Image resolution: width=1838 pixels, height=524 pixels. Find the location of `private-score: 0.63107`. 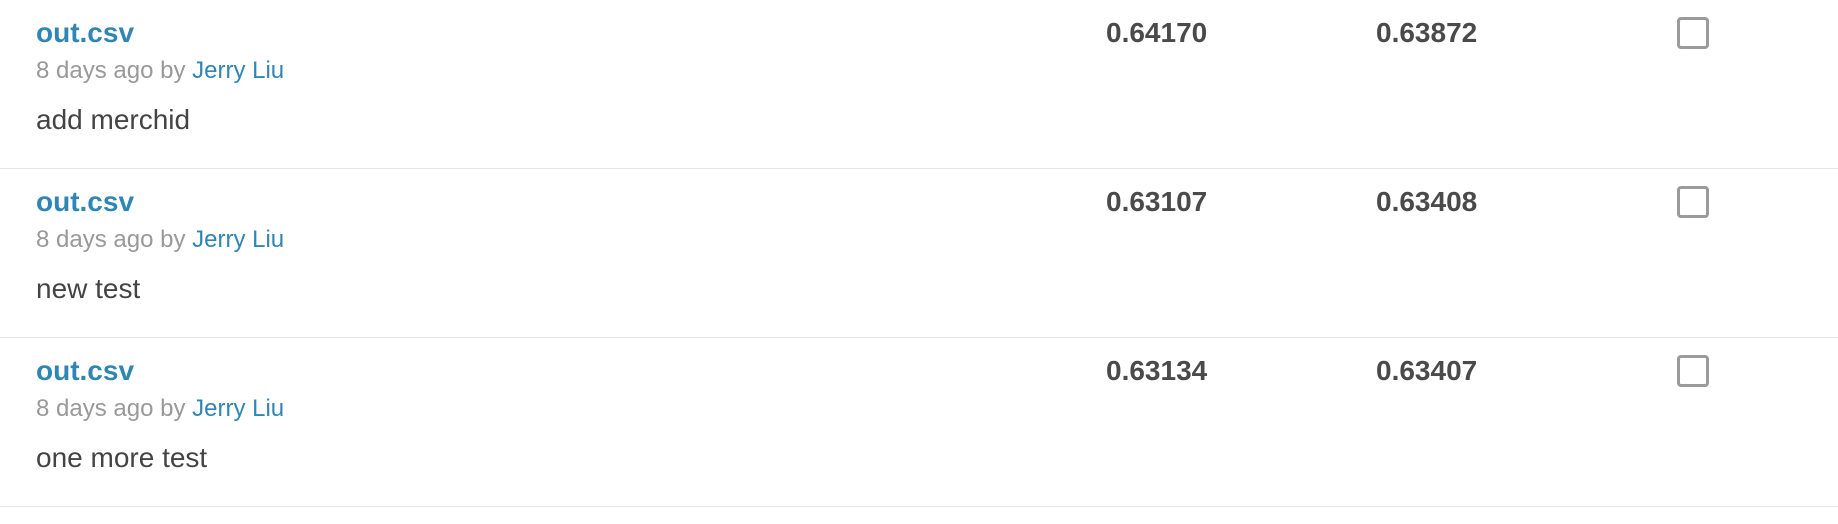

private-score: 0.63107 is located at coordinates (1157, 201).